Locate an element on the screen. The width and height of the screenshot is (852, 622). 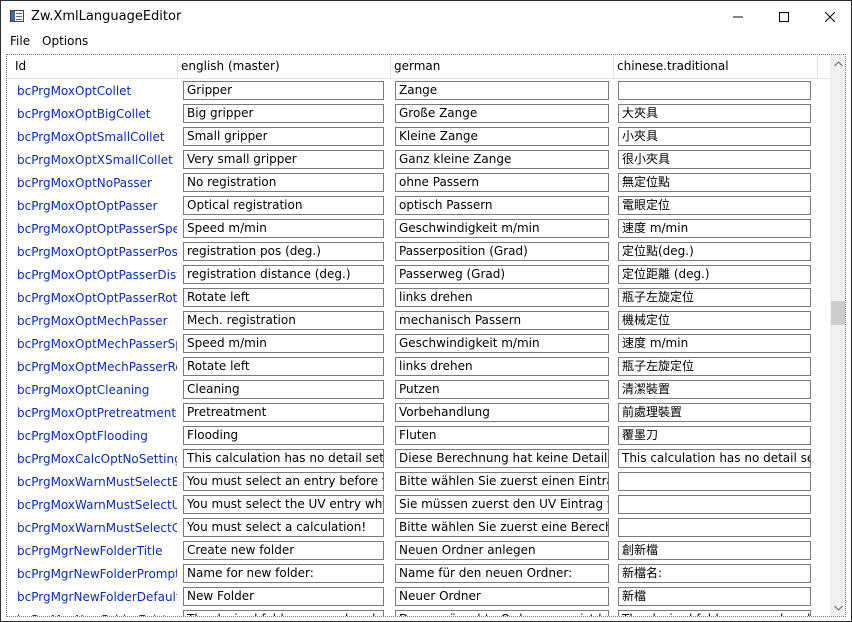
scroll-thumb is located at coordinates (838, 313).